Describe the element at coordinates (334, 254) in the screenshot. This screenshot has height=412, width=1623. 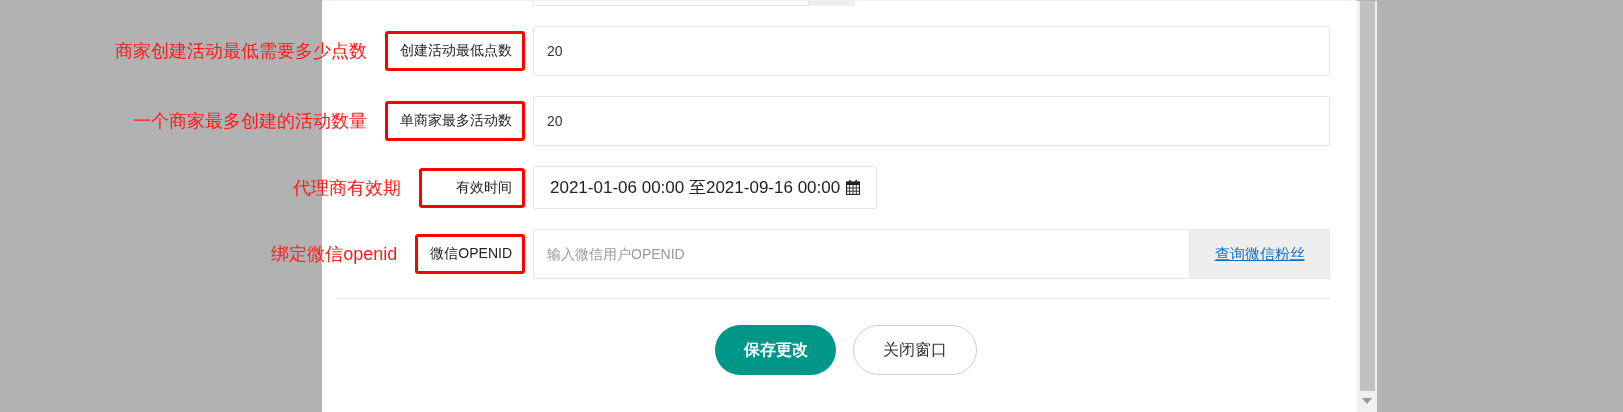
I see `annotation-text: 绑定微信openid` at that location.